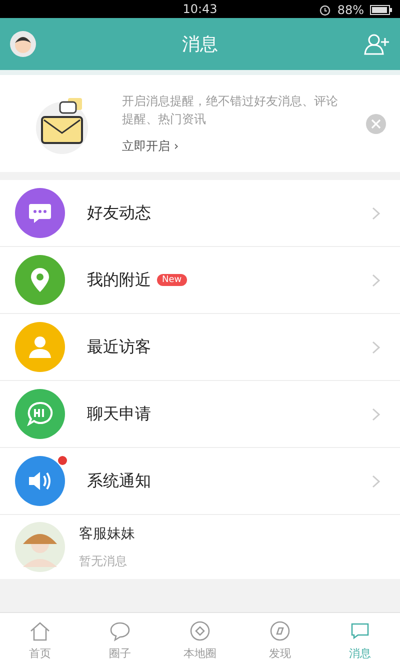 The image size is (400, 667). What do you see at coordinates (200, 213) in the screenshot?
I see `menu-row: 好友动态` at bounding box center [200, 213].